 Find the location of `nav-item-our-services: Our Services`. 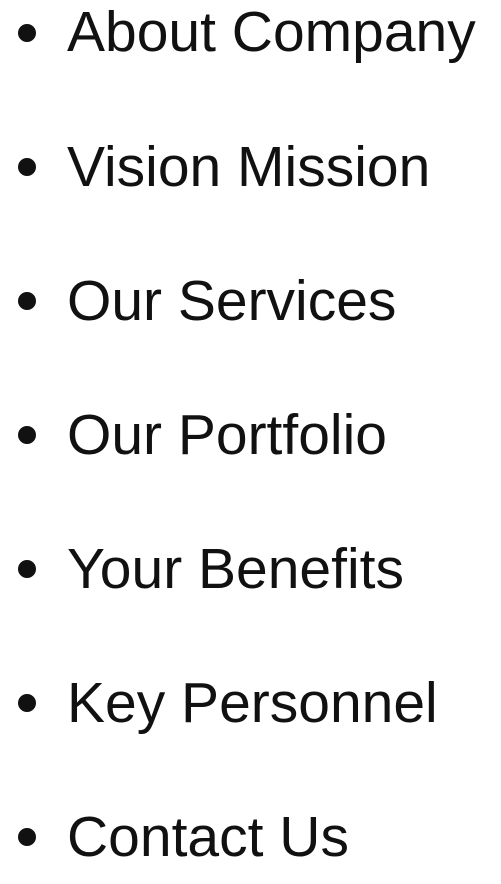

nav-item-our-services: Our Services is located at coordinates (250, 308).